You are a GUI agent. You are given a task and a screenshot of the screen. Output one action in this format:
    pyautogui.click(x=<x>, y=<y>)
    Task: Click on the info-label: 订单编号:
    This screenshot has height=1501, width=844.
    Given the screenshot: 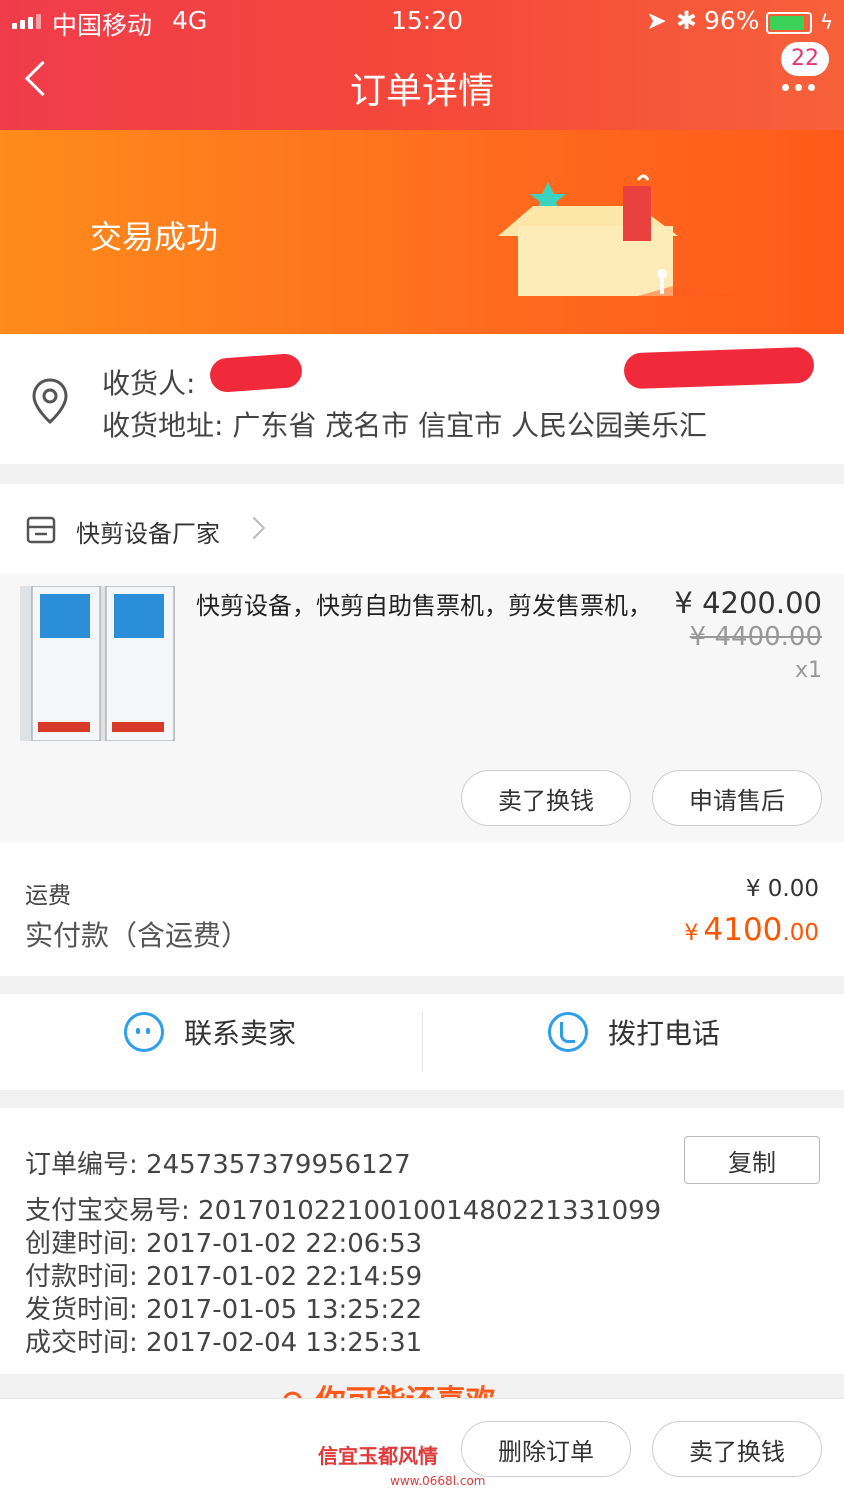 What is the action you would take?
    pyautogui.click(x=81, y=1165)
    